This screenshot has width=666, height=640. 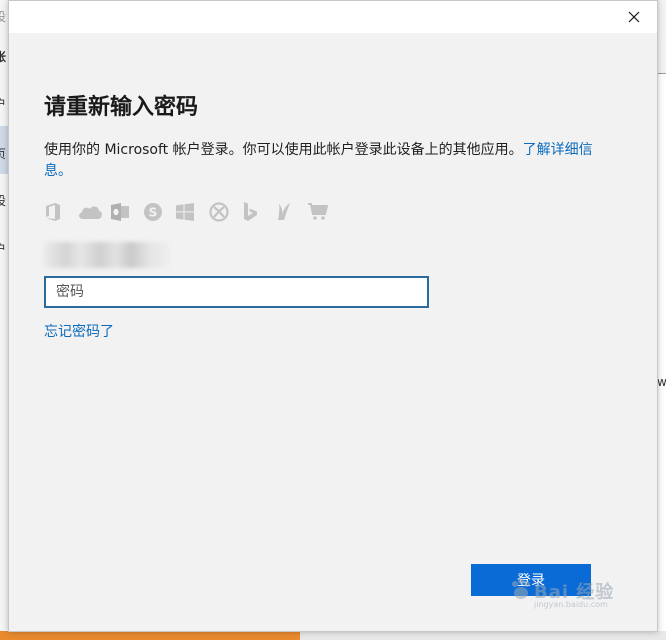 What do you see at coordinates (333, 17) in the screenshot?
I see `dialog-titlebar` at bounding box center [333, 17].